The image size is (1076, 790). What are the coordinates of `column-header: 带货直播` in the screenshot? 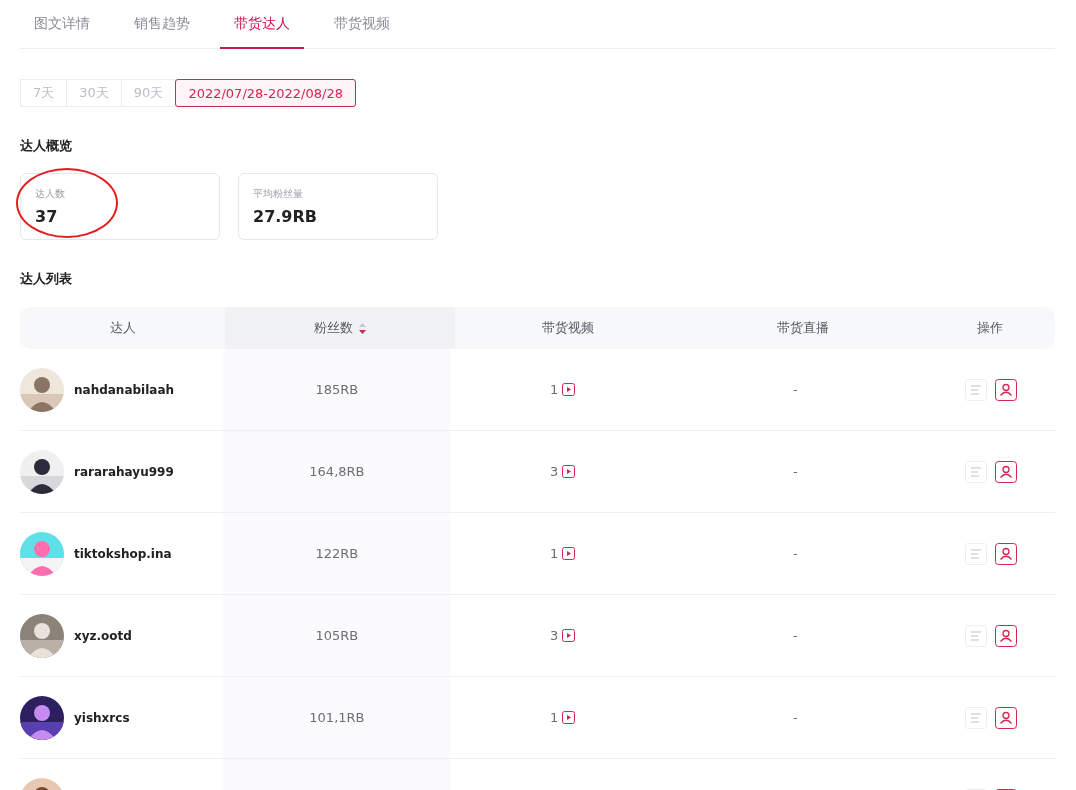 It's located at (803, 328).